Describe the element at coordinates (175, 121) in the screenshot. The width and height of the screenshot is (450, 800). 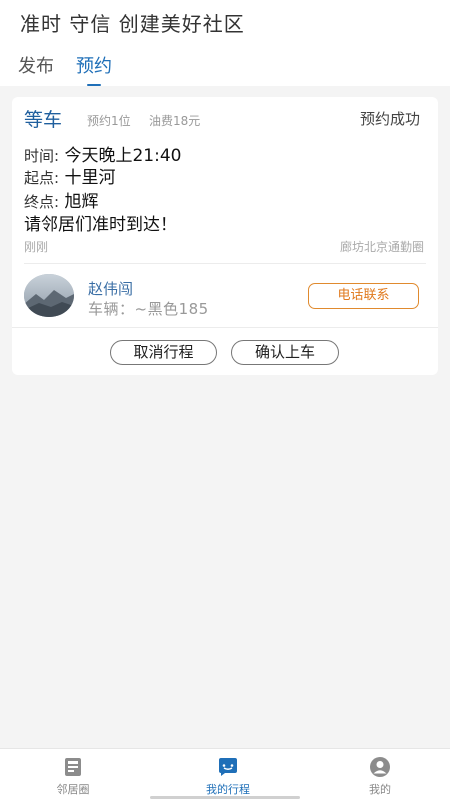
I see `fuel-fee: 油费18元` at that location.